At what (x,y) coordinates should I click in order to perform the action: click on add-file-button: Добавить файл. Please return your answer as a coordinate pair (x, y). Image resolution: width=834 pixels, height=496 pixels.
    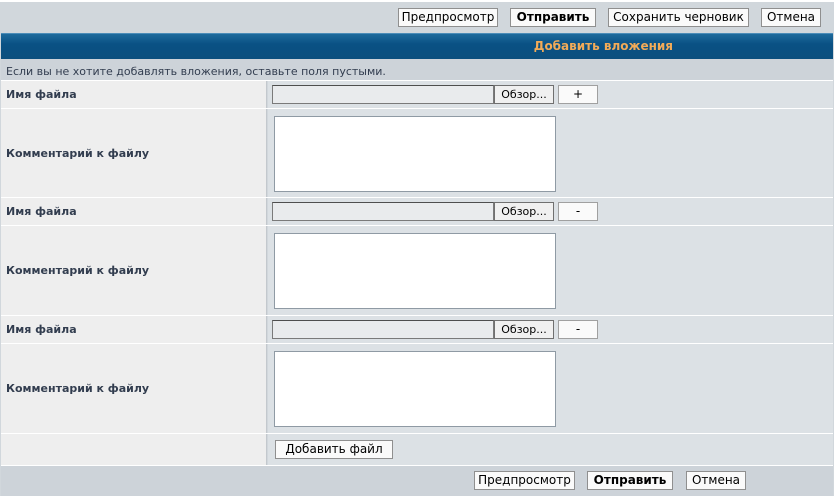
    Looking at the image, I should click on (334, 449).